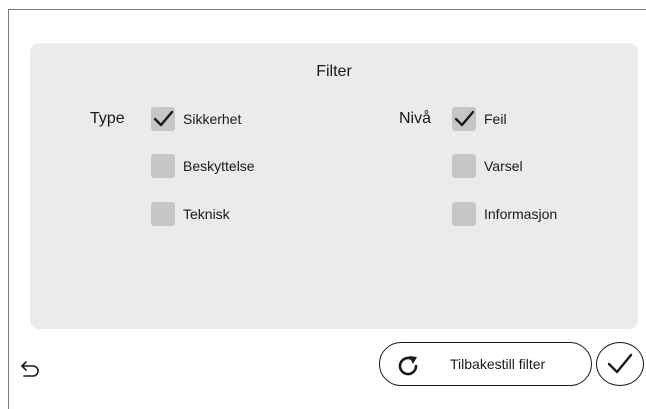  What do you see at coordinates (212, 119) in the screenshot?
I see `checkbox-label: Sikkerhet` at bounding box center [212, 119].